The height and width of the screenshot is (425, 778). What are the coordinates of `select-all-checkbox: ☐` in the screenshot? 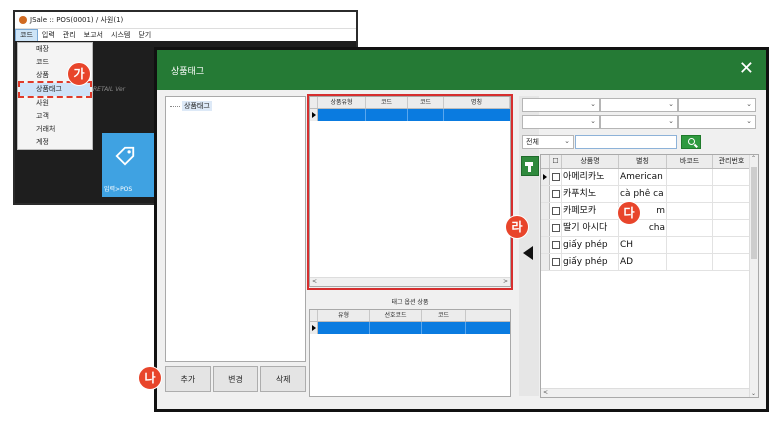 It's located at (556, 161).